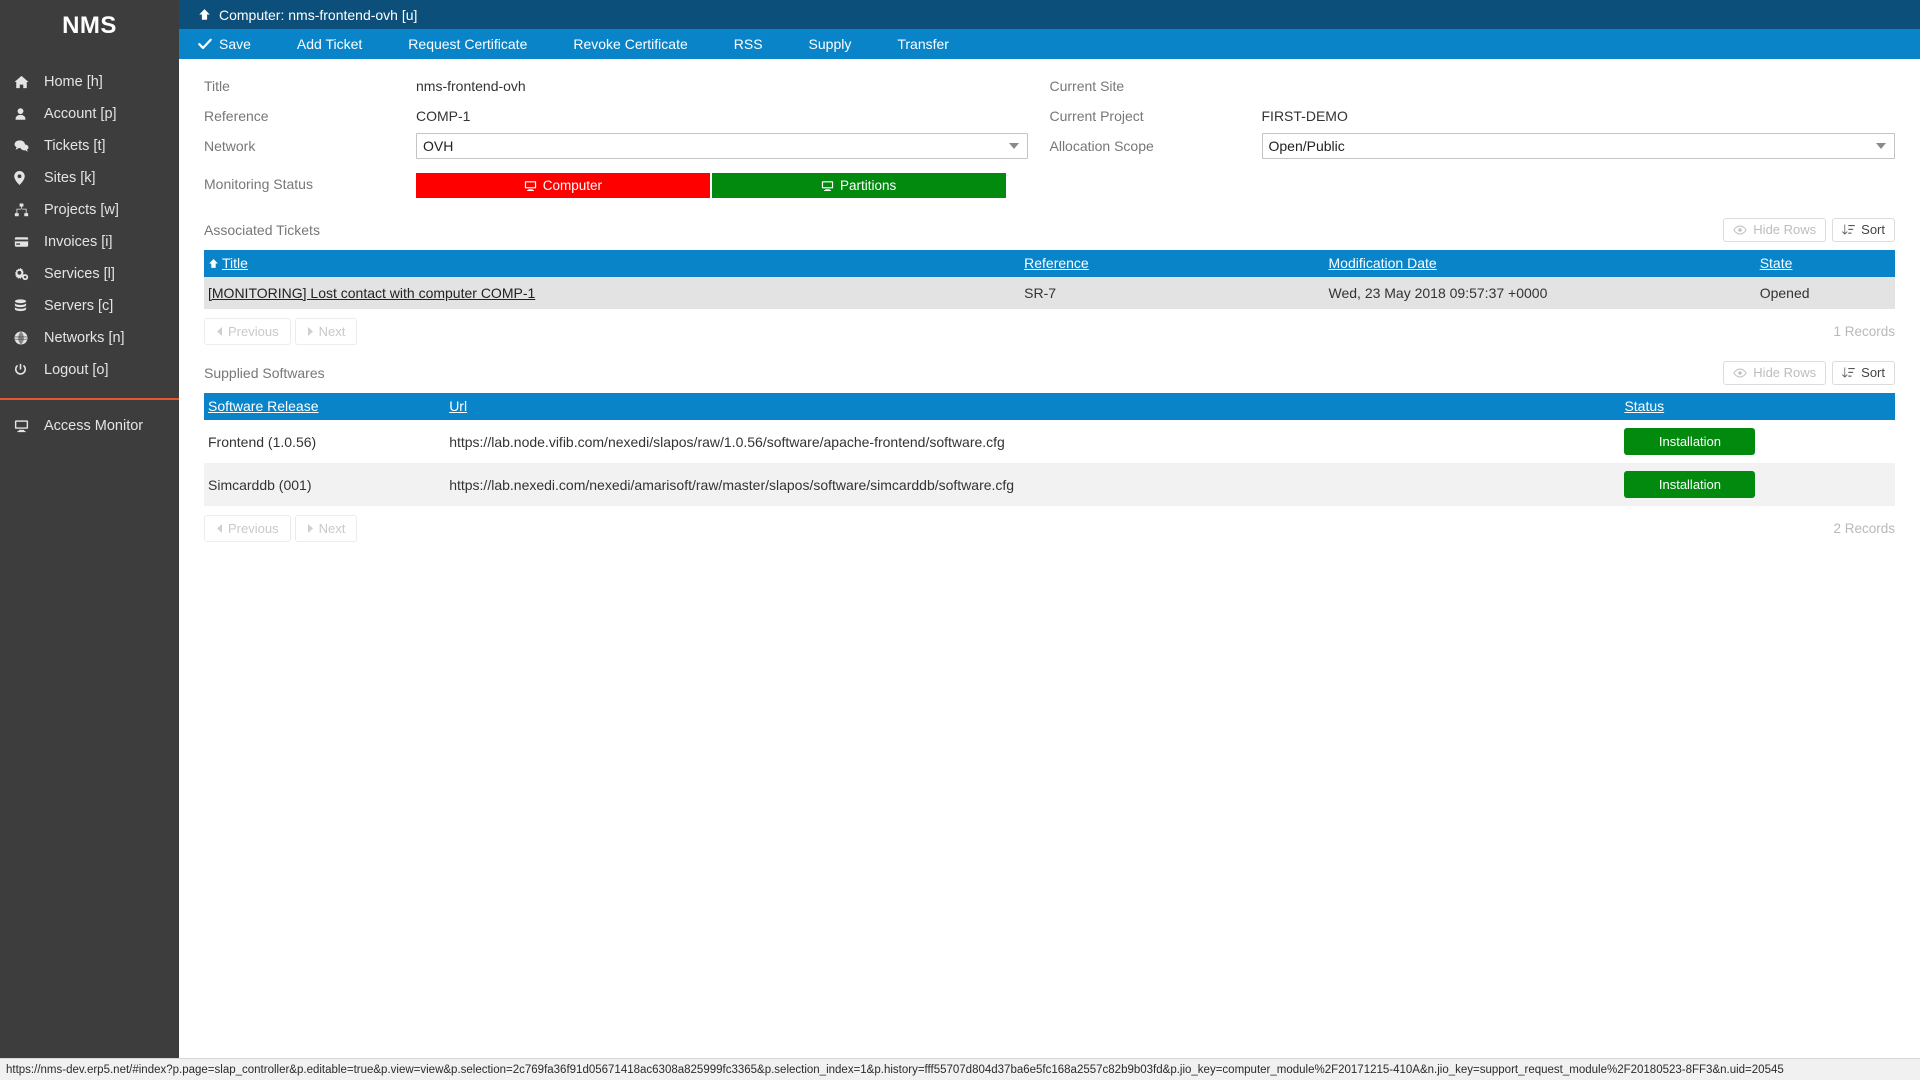 This screenshot has width=1920, height=1080. I want to click on save-button: Save, so click(235, 44).